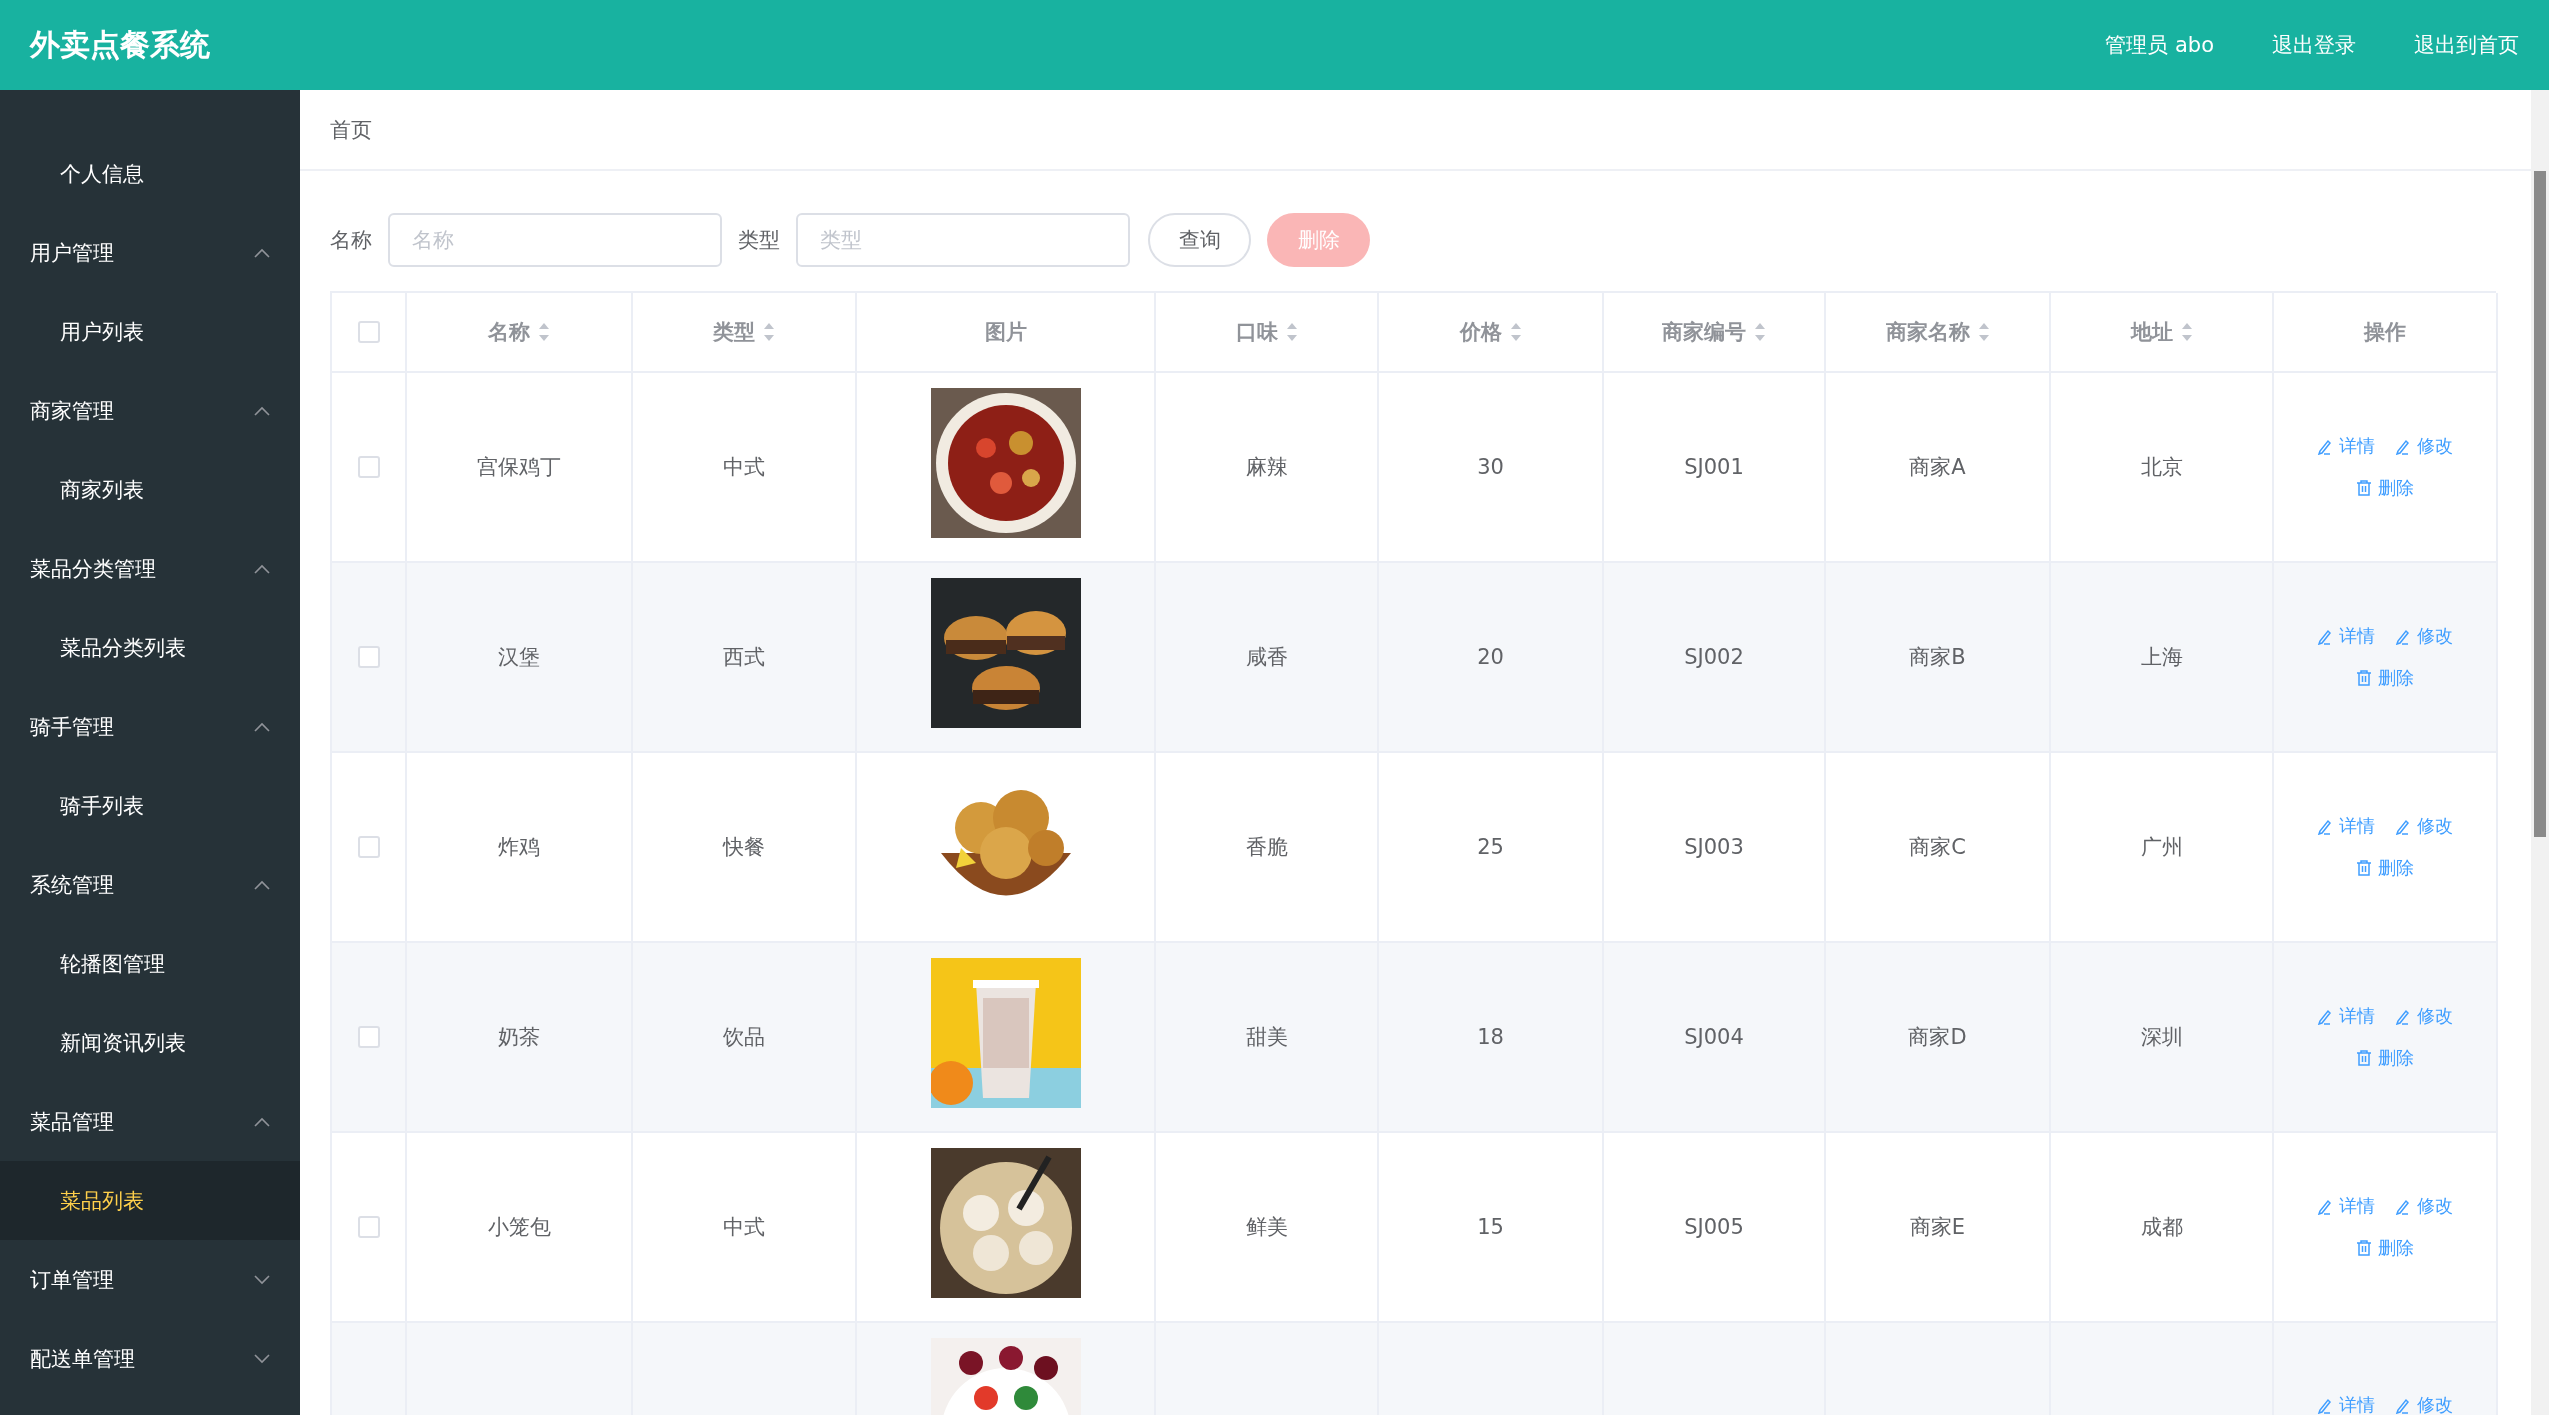  I want to click on search-field: 类型, so click(963, 240).